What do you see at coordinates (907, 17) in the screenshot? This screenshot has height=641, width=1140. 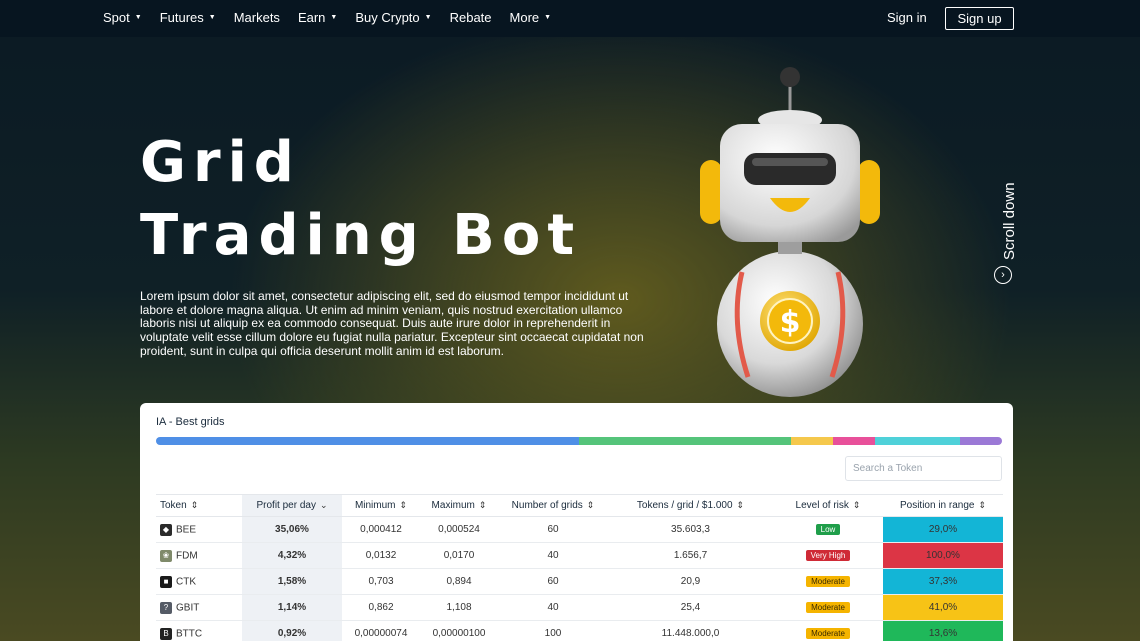 I see `sign-in-link: Sign in` at bounding box center [907, 17].